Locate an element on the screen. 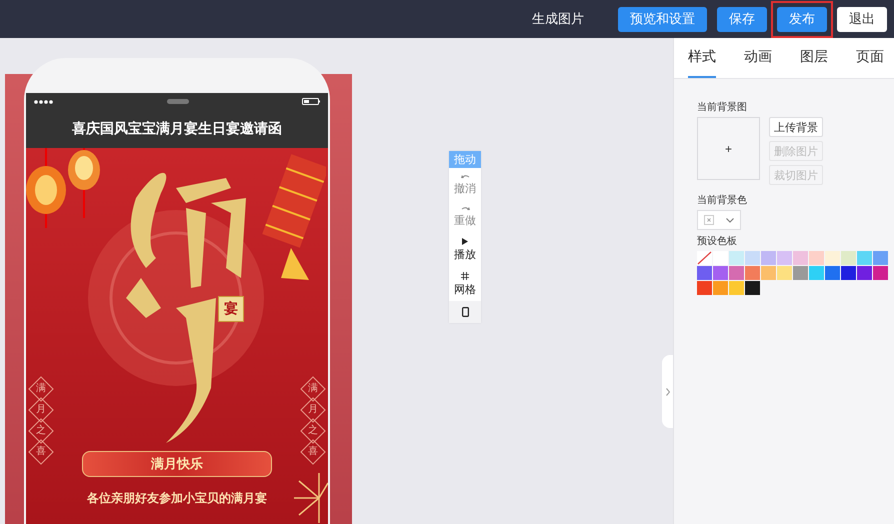 The image size is (894, 524). grid-icon is located at coordinates (465, 276).